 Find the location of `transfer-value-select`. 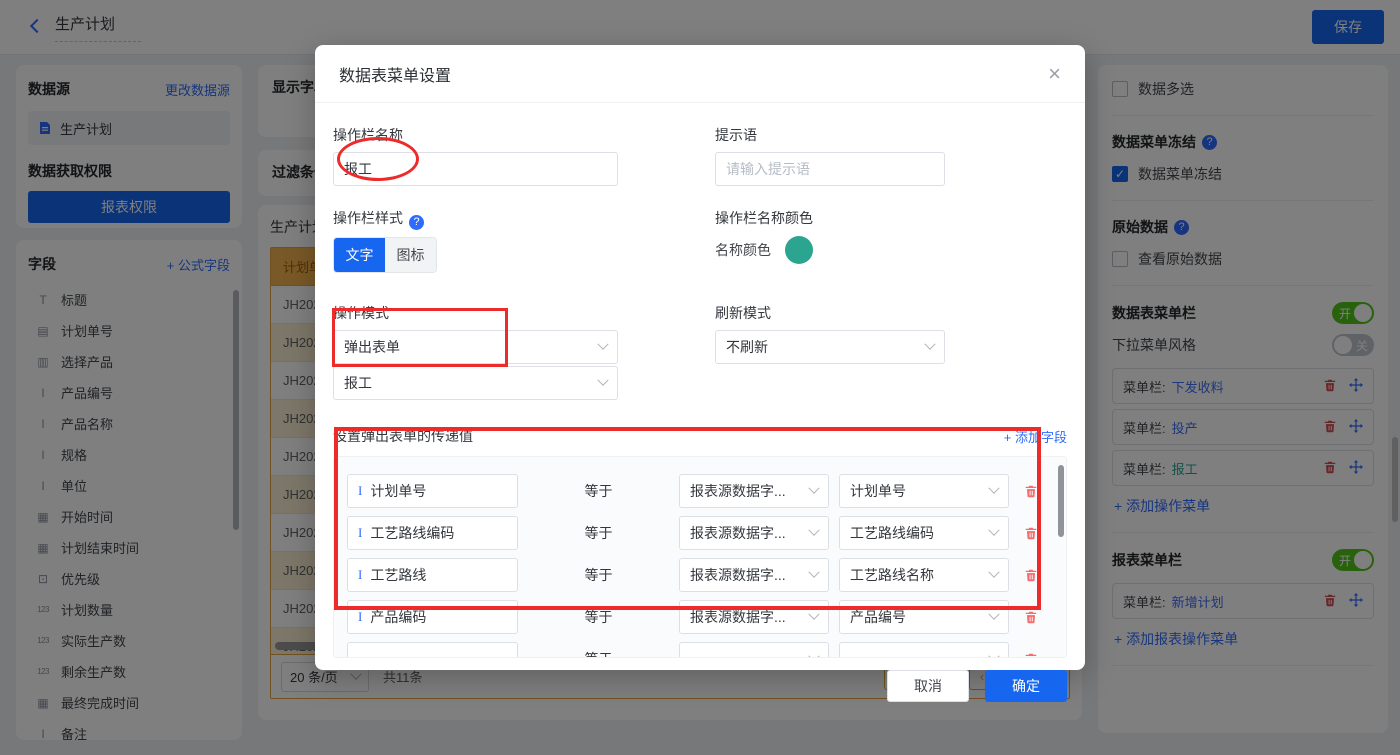

transfer-value-select is located at coordinates (924, 649).